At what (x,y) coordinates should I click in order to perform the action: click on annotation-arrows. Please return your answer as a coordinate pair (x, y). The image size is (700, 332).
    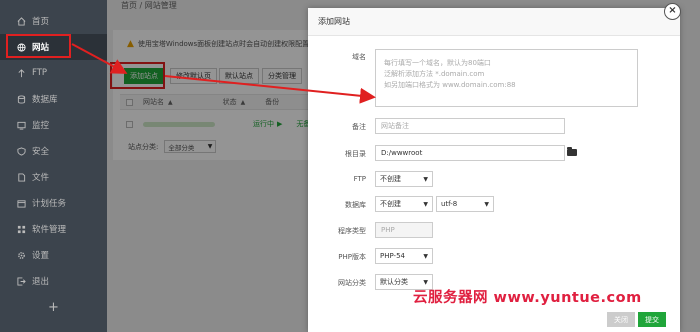
    Looking at the image, I should click on (223, 73).